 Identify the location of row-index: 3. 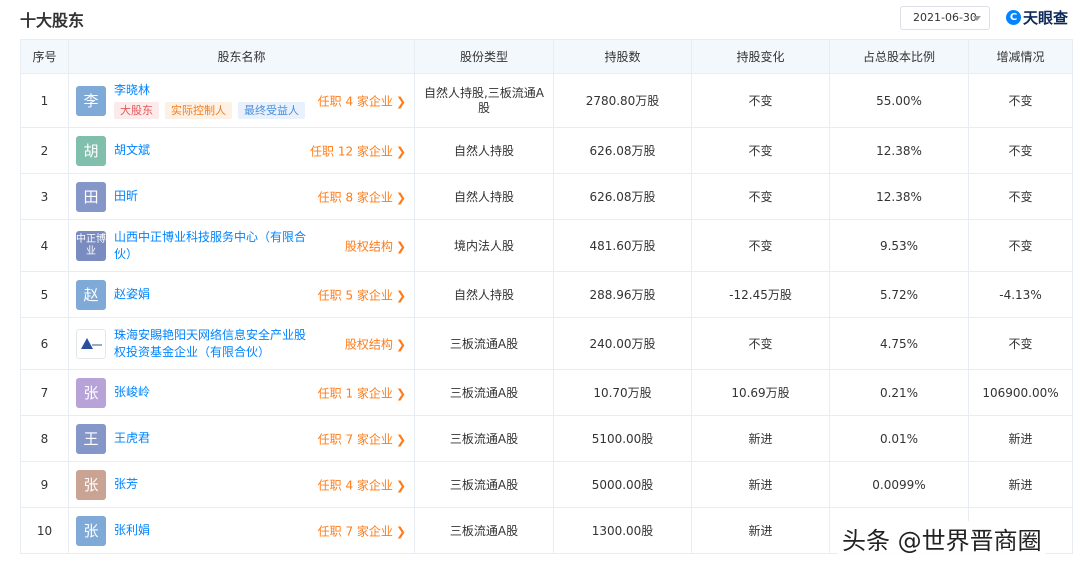
(44, 196).